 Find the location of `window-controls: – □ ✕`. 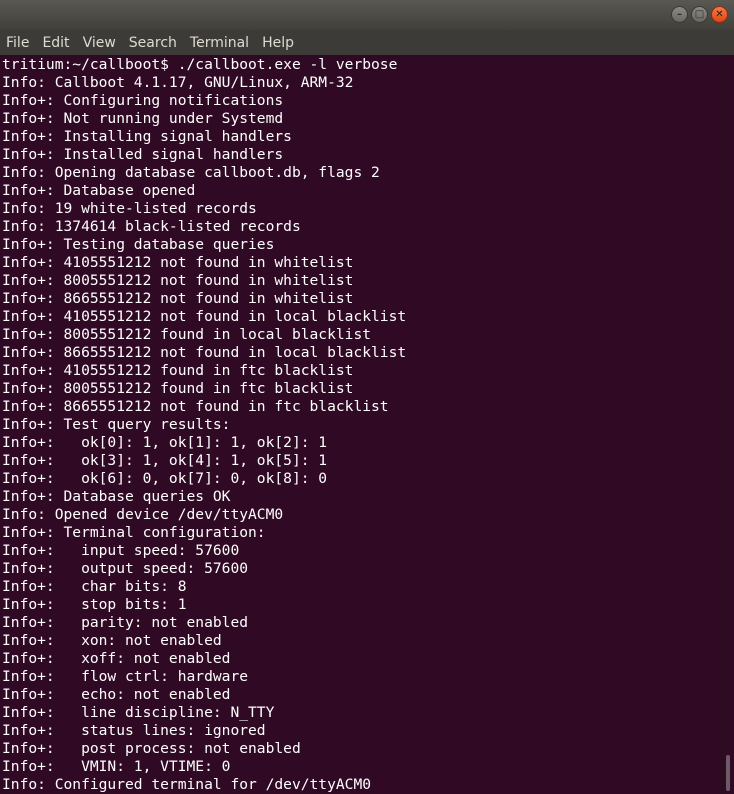

window-controls: – □ ✕ is located at coordinates (699, 14).